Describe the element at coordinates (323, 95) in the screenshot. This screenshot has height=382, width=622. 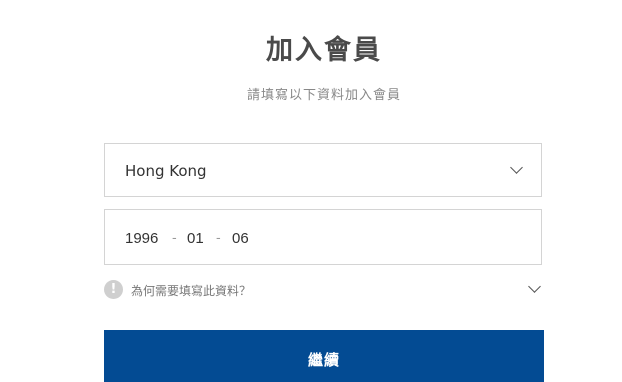
I see `page-subtitle: 請填寫以下資料加入會員` at that location.